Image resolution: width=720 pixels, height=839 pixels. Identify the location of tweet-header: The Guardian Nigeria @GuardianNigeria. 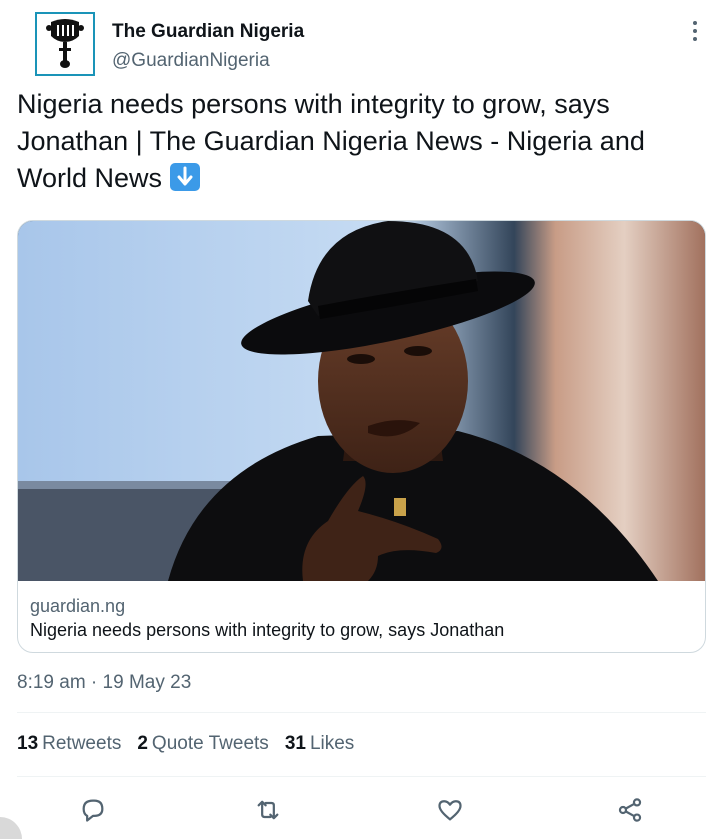
(362, 45).